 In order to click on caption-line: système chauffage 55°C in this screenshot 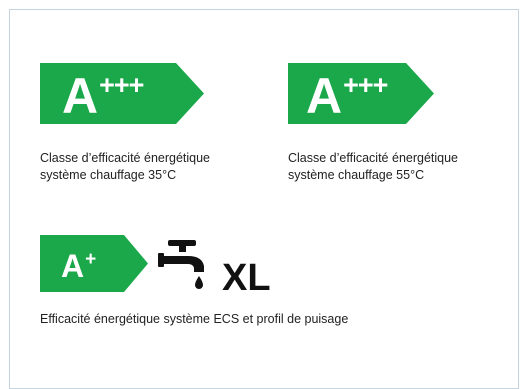, I will do `click(356, 175)`.